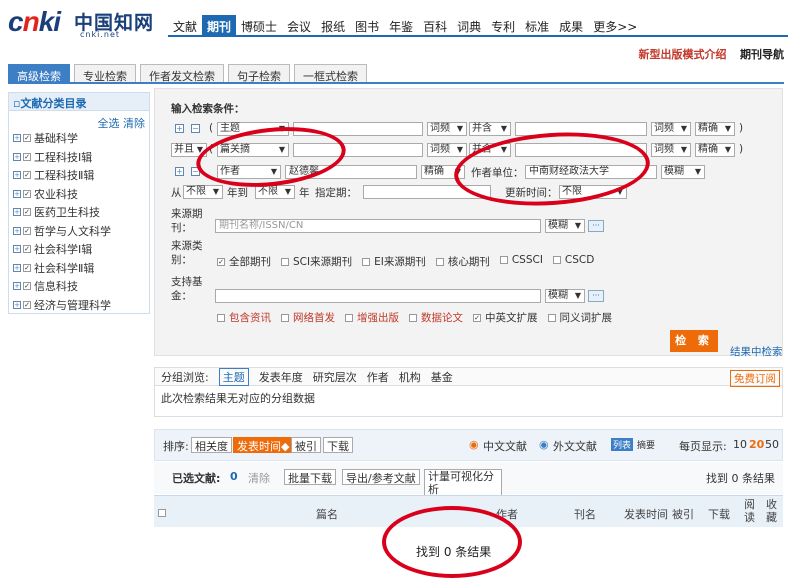  Describe the element at coordinates (505, 446) in the screenshot. I see `zh-docs-link: 中文文献` at that location.